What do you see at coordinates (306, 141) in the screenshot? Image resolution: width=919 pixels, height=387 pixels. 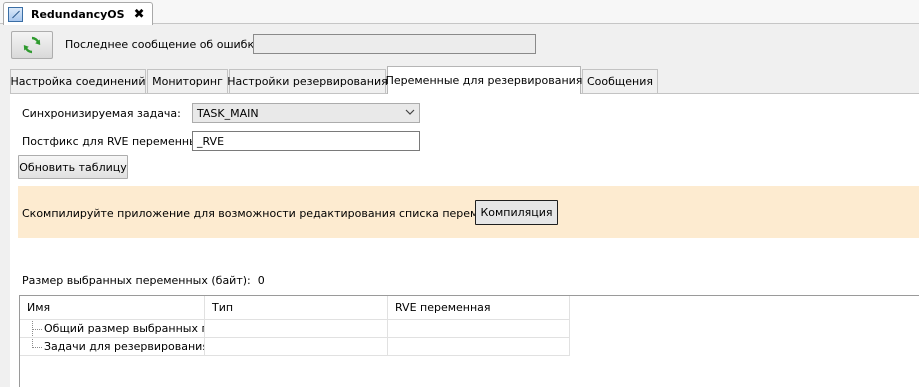 I see `postfix-input: _RVE` at bounding box center [306, 141].